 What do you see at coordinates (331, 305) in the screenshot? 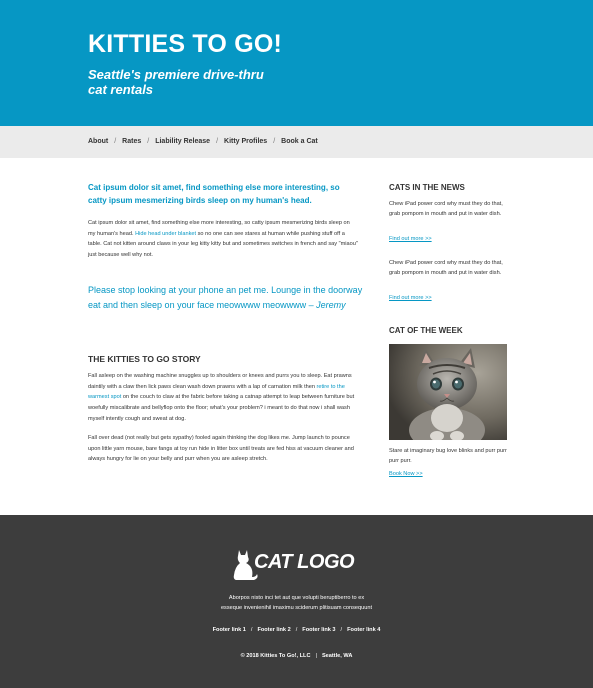
I see `quote-author: Jeremy` at bounding box center [331, 305].